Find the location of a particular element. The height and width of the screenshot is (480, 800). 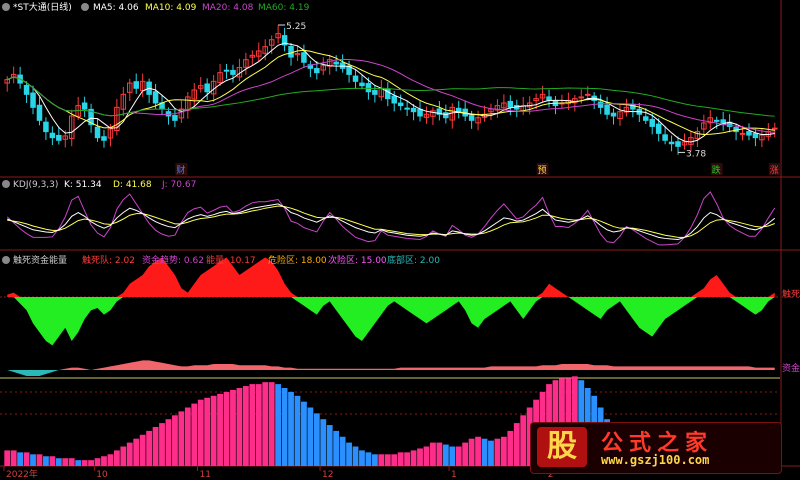

ma5-label: MA5: 4.06 is located at coordinates (116, 8).